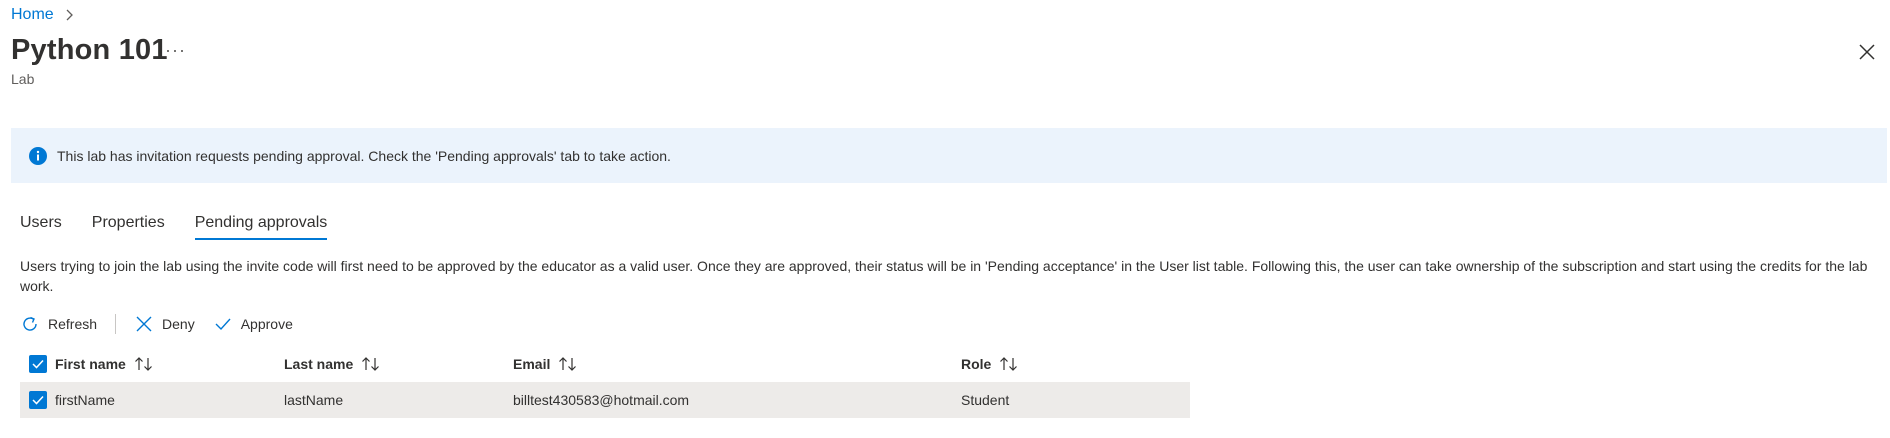 Image resolution: width=1890 pixels, height=438 pixels. I want to click on select-all-checkbox, so click(37, 364).